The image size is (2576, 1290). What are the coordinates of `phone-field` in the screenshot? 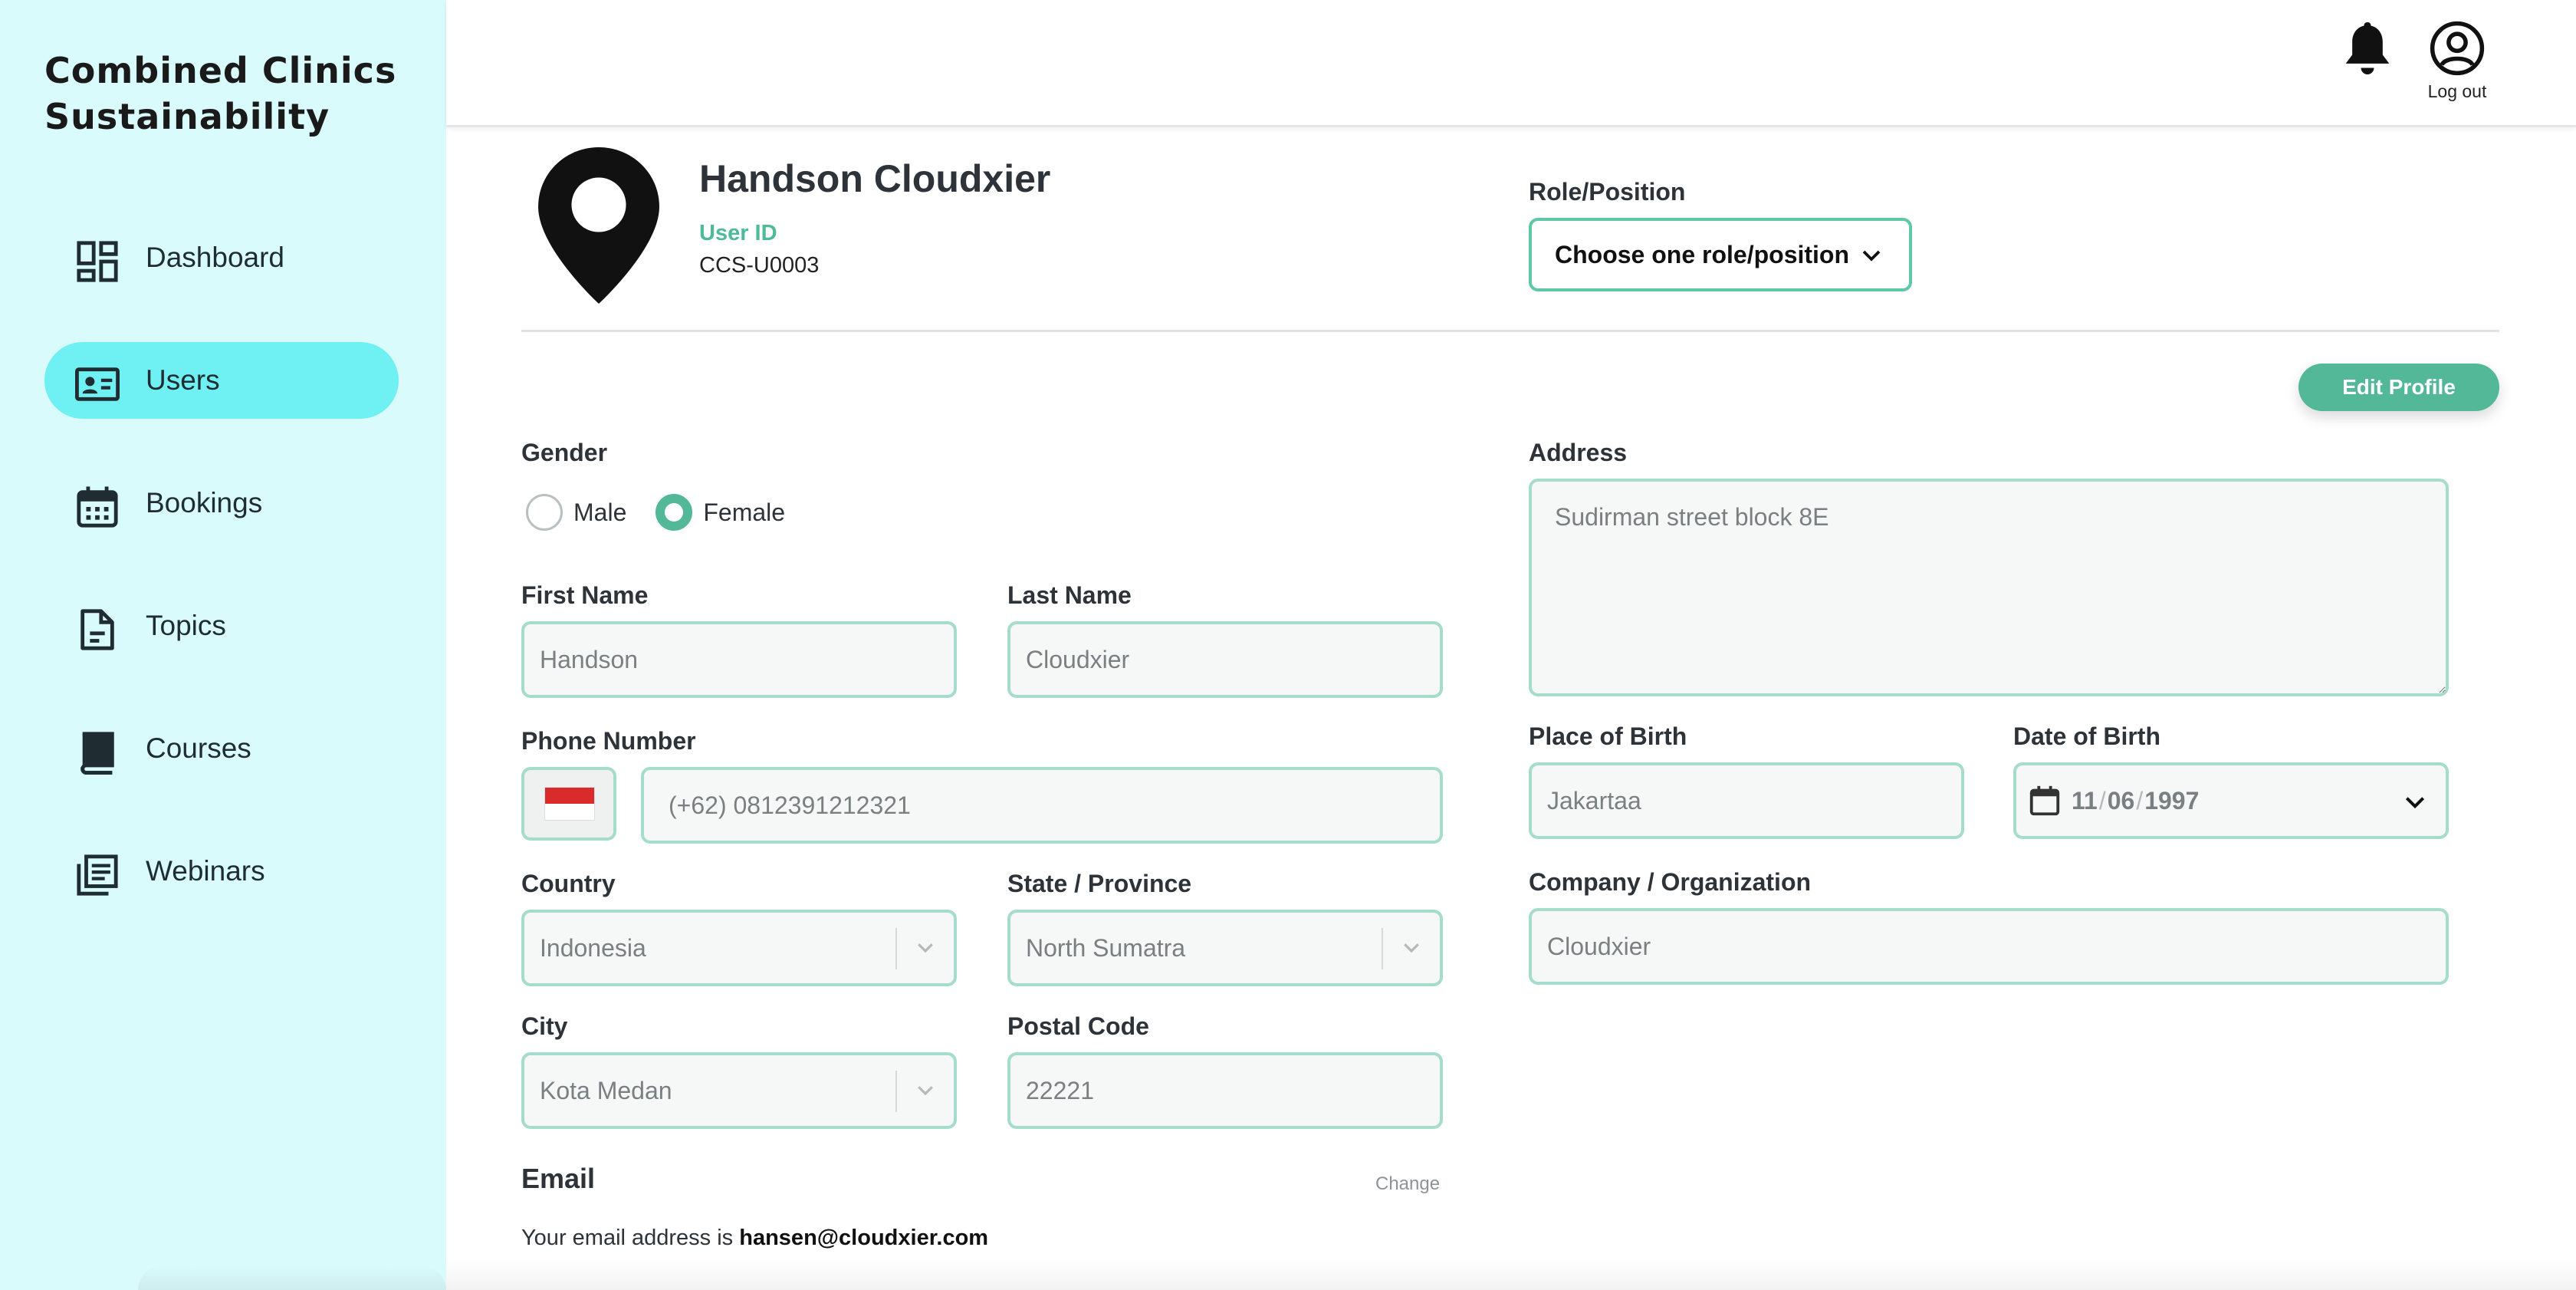 It's located at (1042, 805).